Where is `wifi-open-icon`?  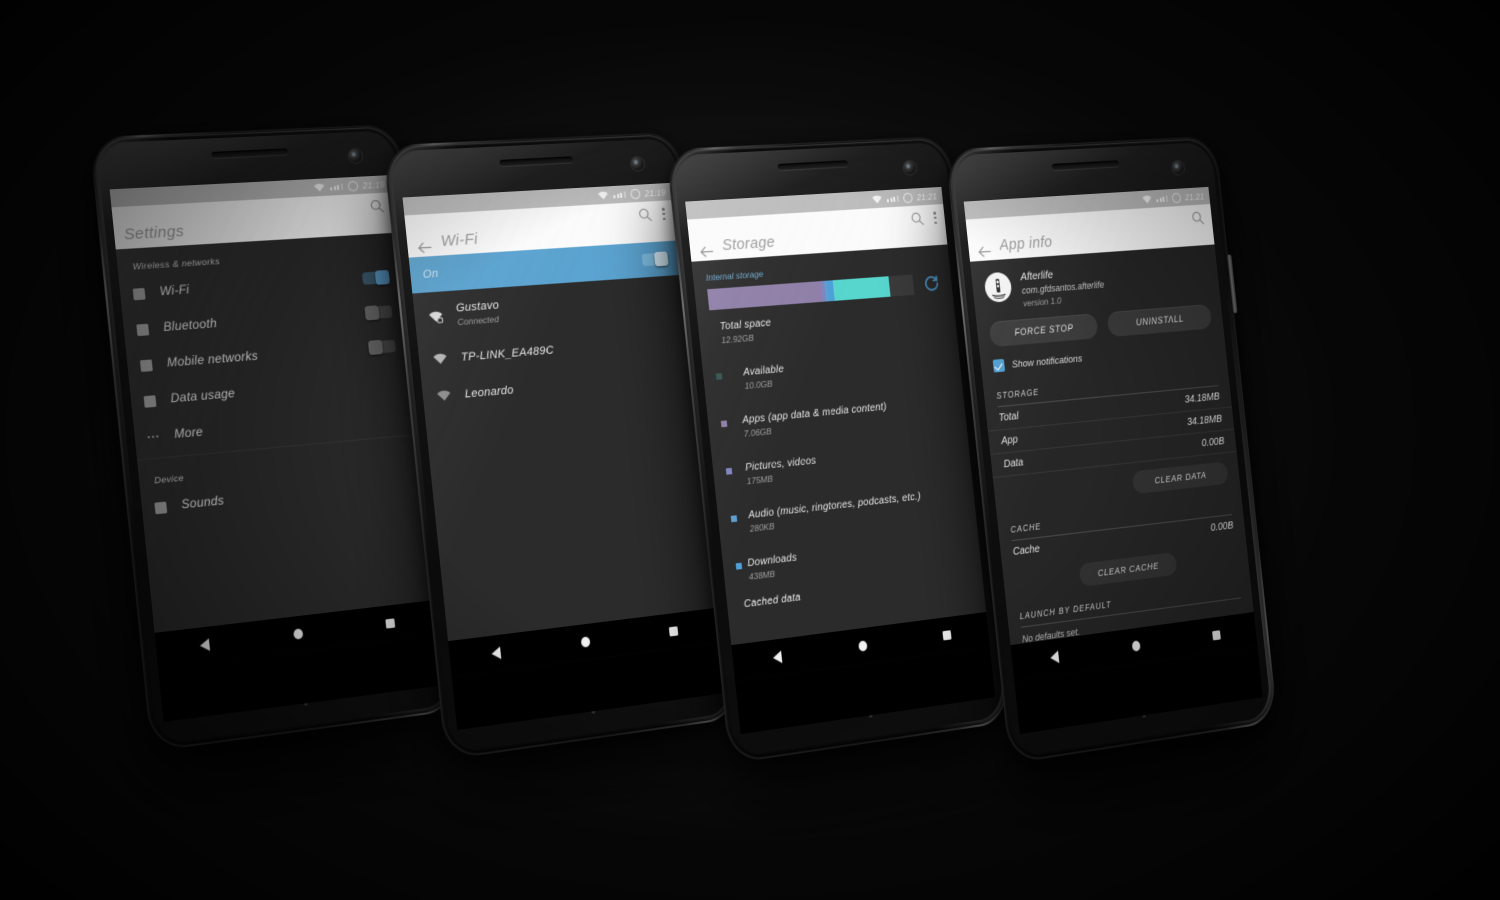
wifi-open-icon is located at coordinates (444, 395).